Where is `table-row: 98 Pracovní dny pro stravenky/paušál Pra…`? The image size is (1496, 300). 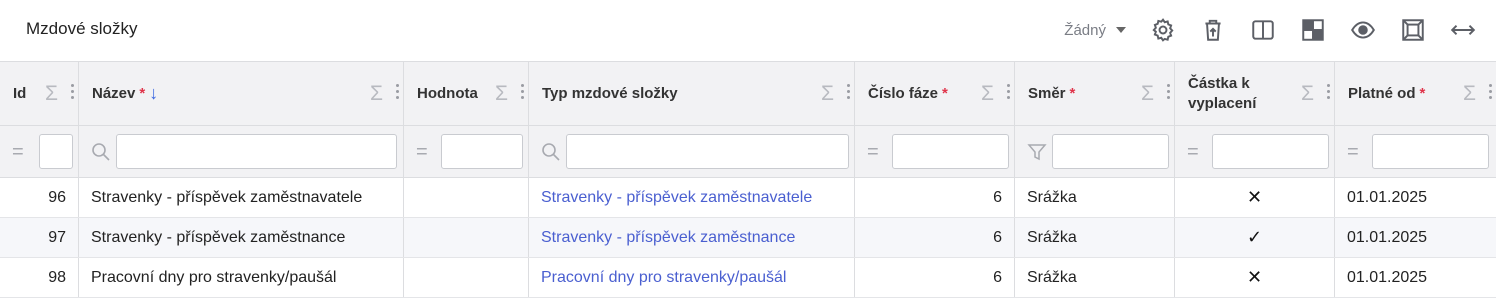 table-row: 98 Pracovní dny pro stravenky/paušál Pra… is located at coordinates (748, 278).